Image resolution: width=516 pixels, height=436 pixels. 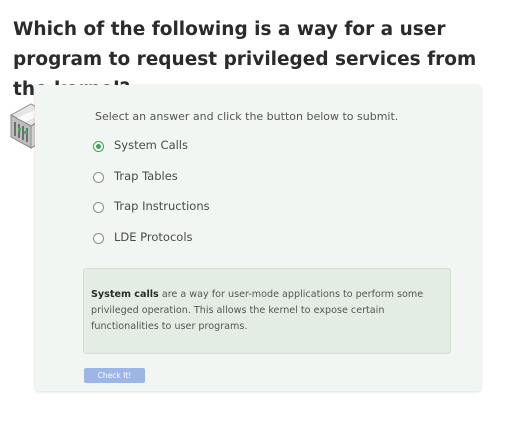 I want to click on check-it-button: Check It!, so click(x=114, y=375).